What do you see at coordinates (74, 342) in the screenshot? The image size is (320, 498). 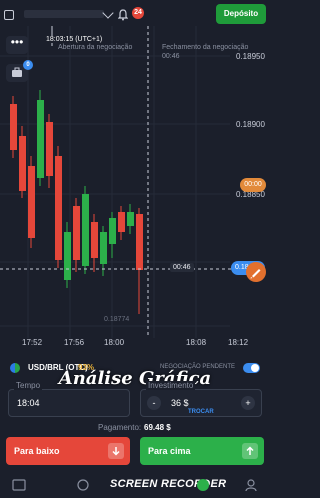 I see `time-tick: 17:56` at bounding box center [74, 342].